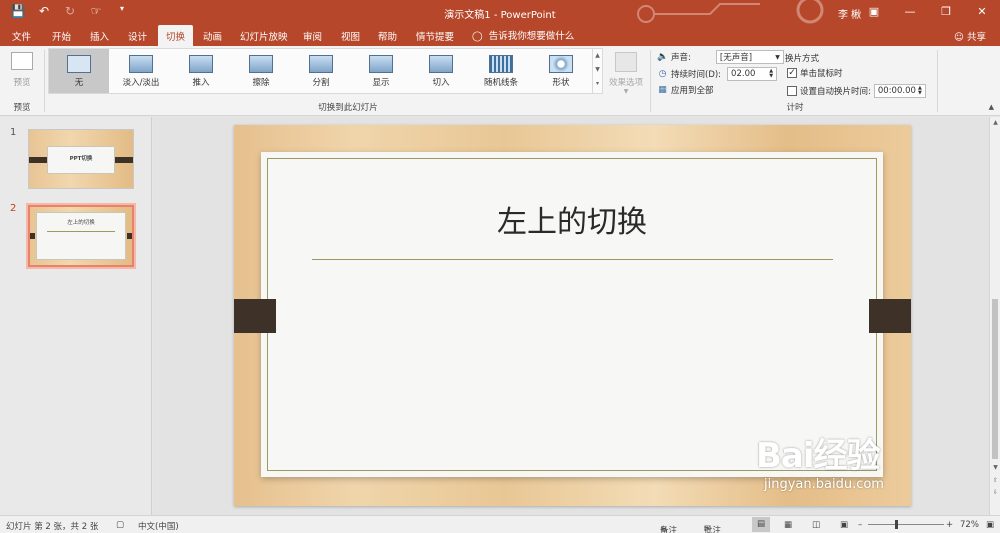  What do you see at coordinates (713, 529) in the screenshot?
I see `comments-label: 批注` at bounding box center [713, 529].